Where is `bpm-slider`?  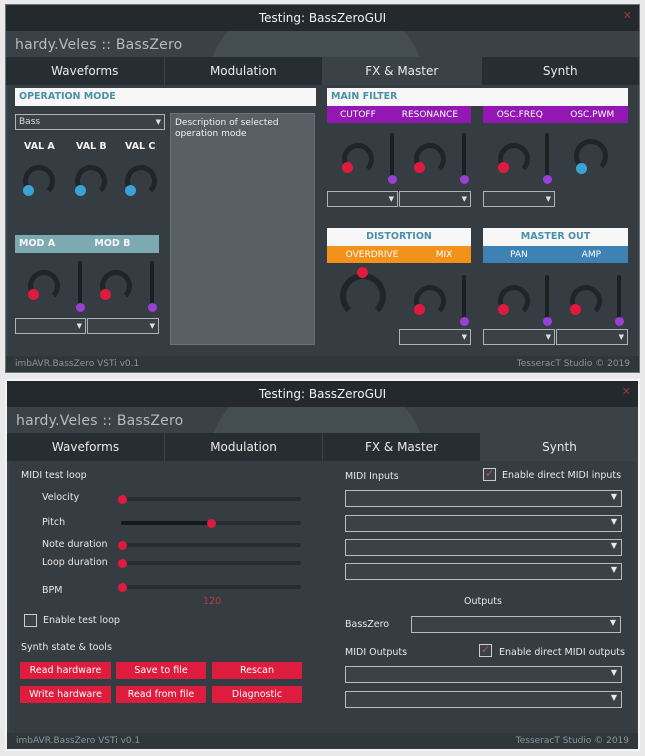 bpm-slider is located at coordinates (209, 587).